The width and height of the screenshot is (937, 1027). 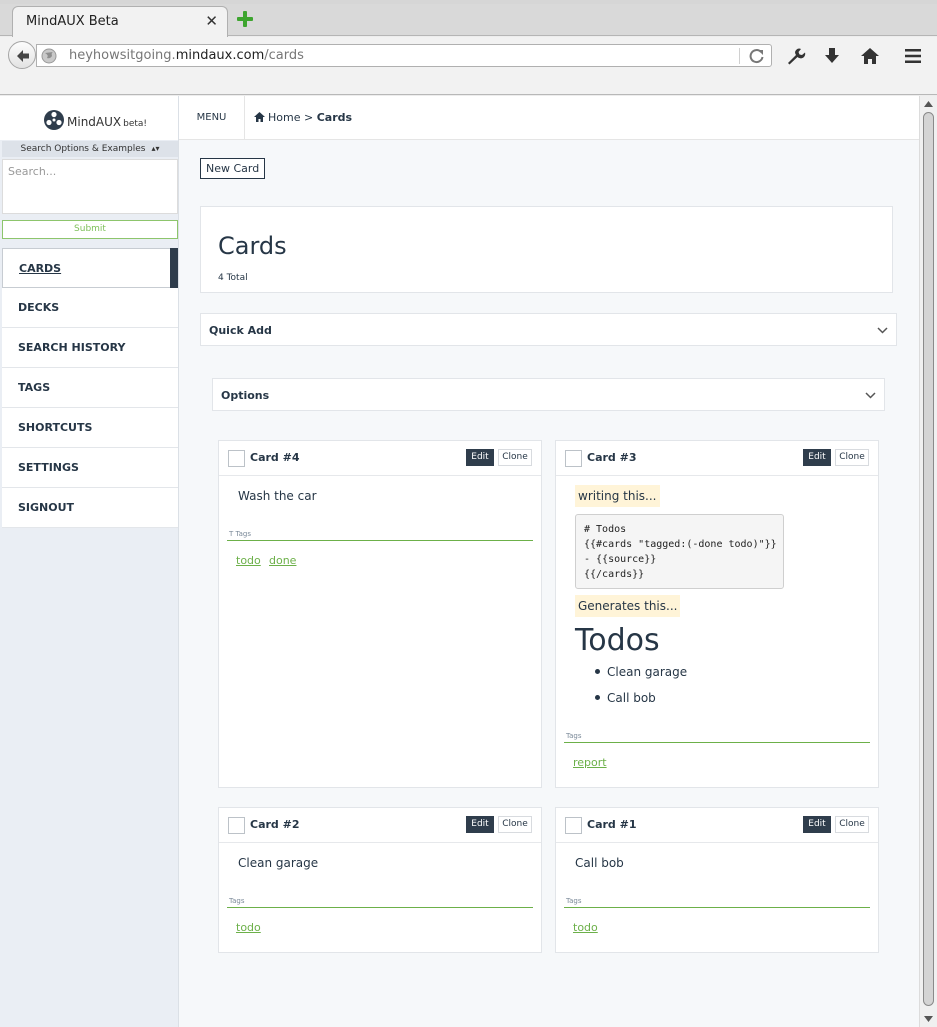 I want to click on page-scrollbar, so click(x=928, y=561).